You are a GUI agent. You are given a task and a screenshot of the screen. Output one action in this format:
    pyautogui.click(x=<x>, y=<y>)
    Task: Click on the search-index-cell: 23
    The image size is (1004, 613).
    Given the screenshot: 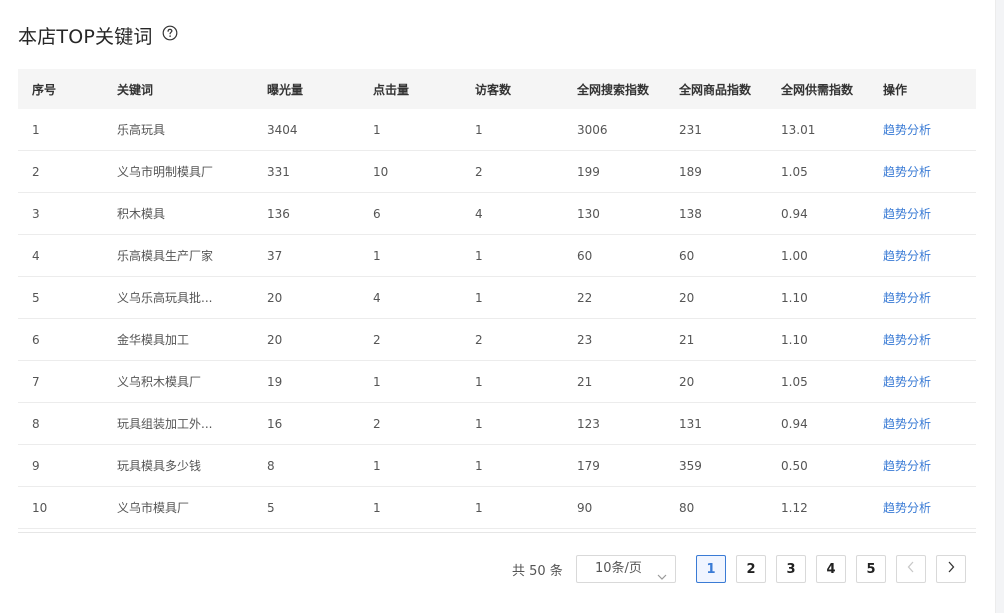 What is the action you would take?
    pyautogui.click(x=585, y=339)
    